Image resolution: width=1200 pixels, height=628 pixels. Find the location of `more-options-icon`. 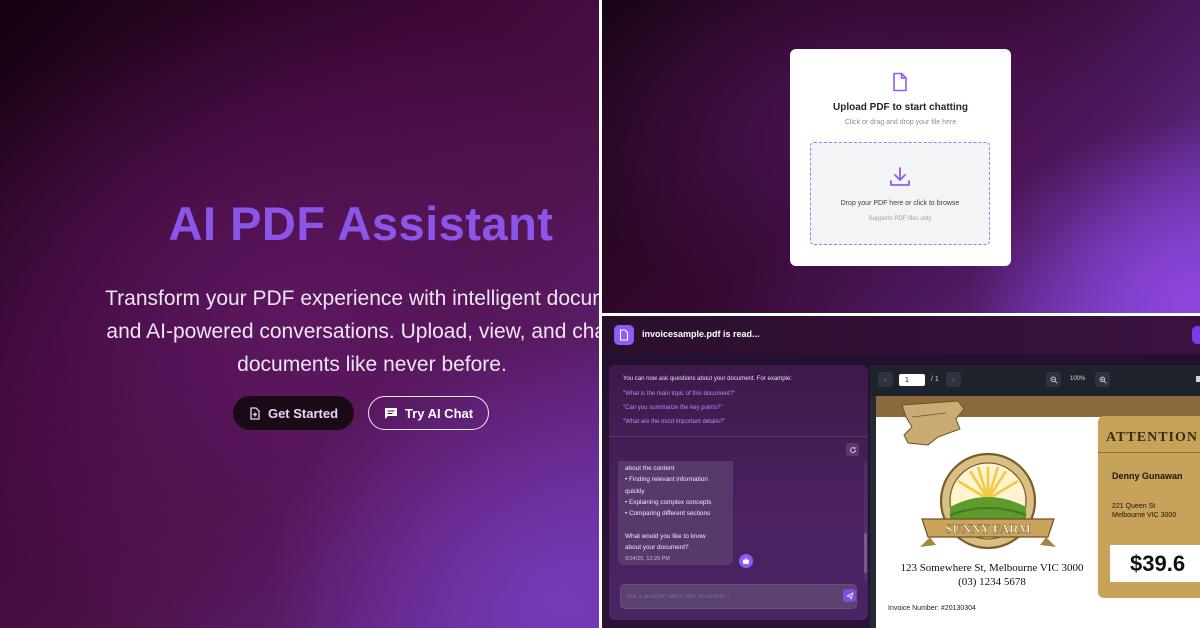

more-options-icon is located at coordinates (1198, 379).